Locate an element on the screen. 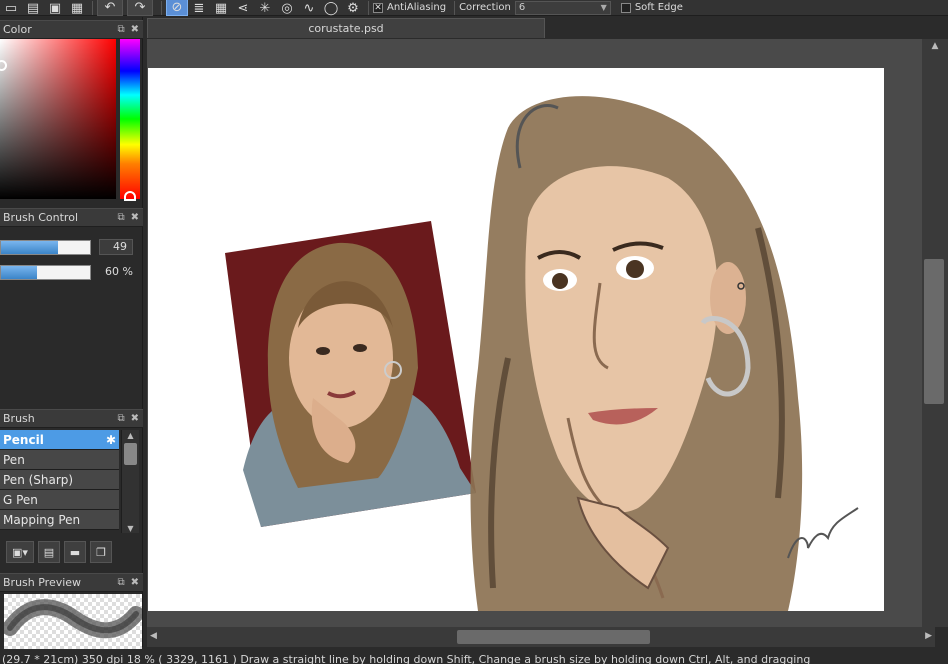 The width and height of the screenshot is (948, 664). brush-panel-header: Brush ⧉ ✖ is located at coordinates (71, 418).